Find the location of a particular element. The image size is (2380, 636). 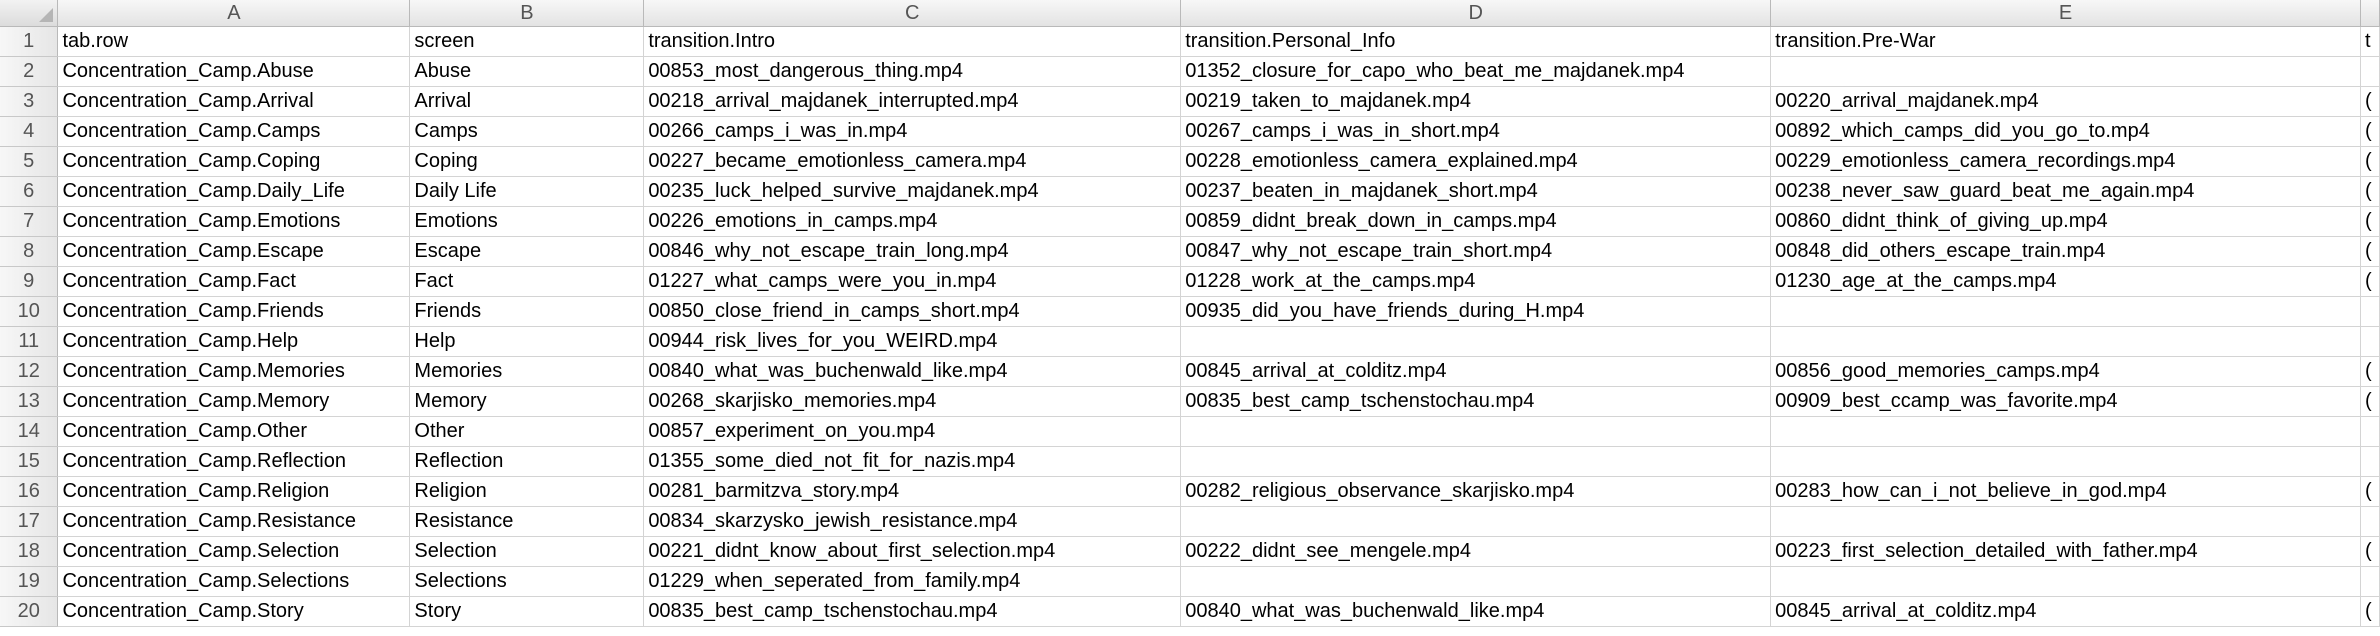

cell-a: Concentration_Camp.Selection is located at coordinates (234, 551).